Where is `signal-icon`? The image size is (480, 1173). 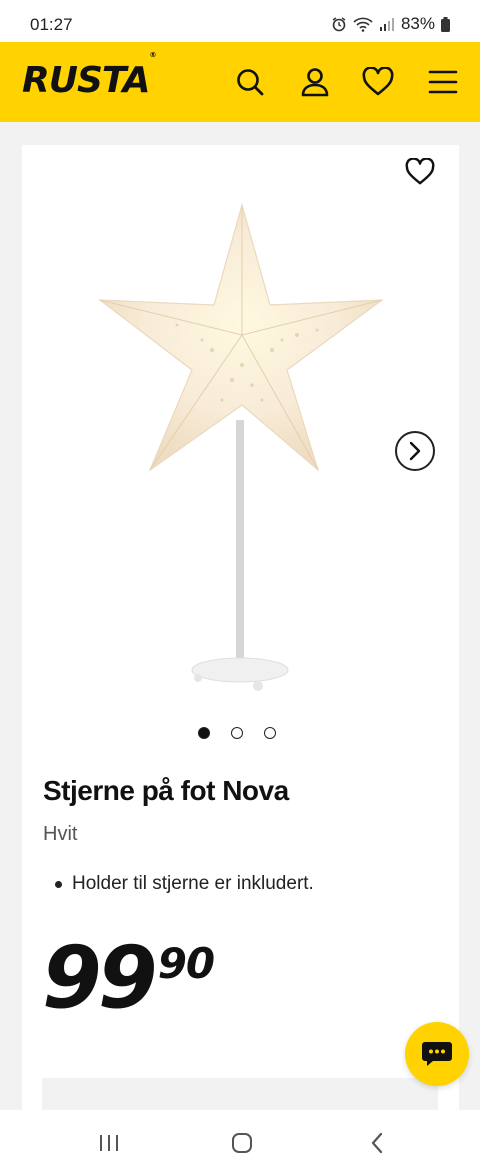 signal-icon is located at coordinates (387, 24).